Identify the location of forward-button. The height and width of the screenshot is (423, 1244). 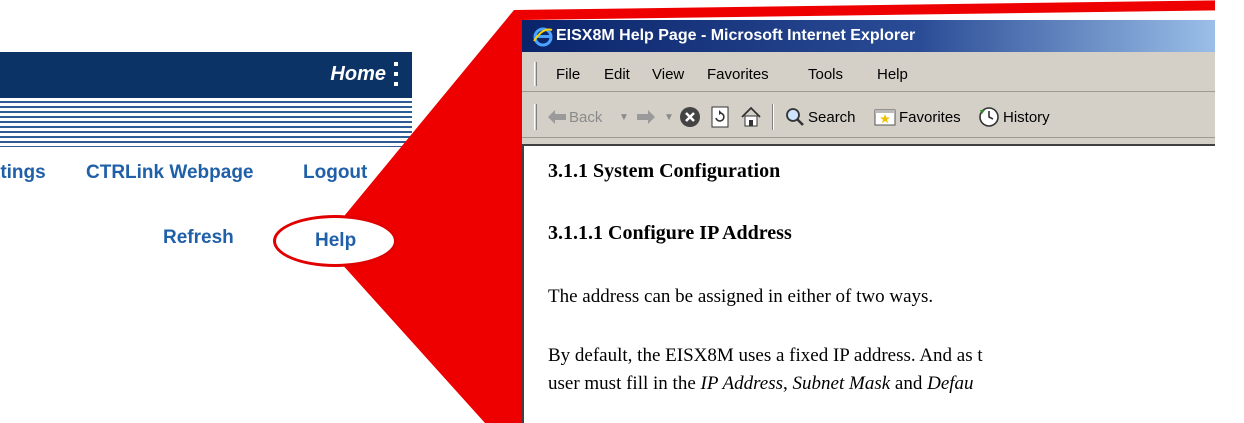
(646, 117).